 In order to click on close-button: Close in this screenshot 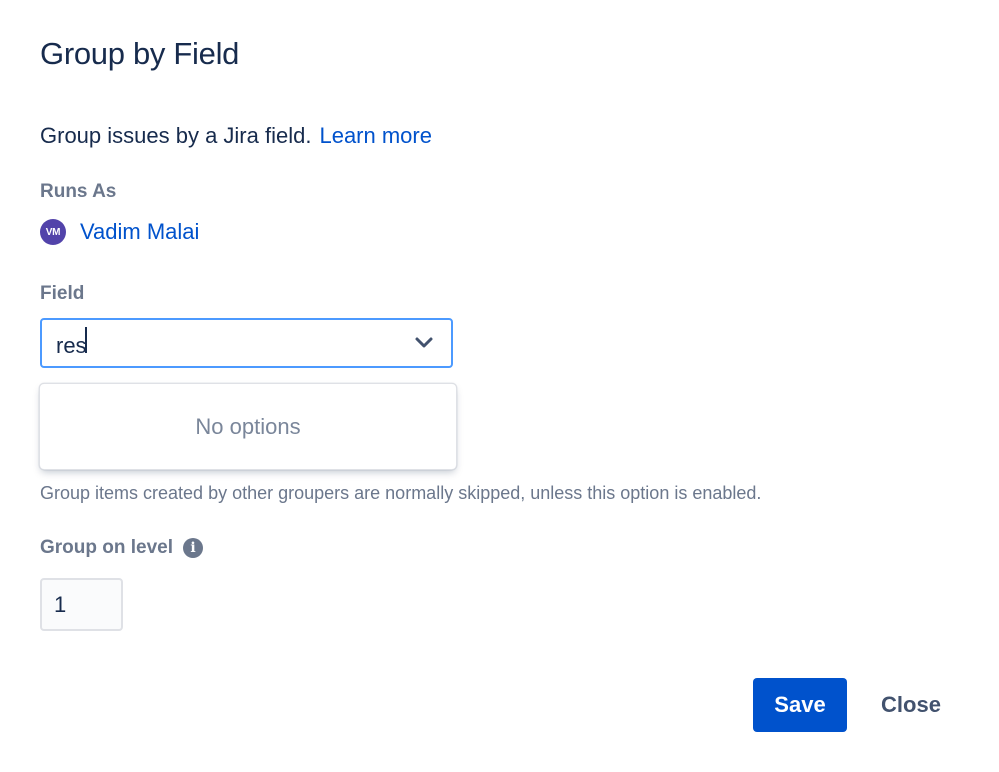, I will do `click(911, 705)`.